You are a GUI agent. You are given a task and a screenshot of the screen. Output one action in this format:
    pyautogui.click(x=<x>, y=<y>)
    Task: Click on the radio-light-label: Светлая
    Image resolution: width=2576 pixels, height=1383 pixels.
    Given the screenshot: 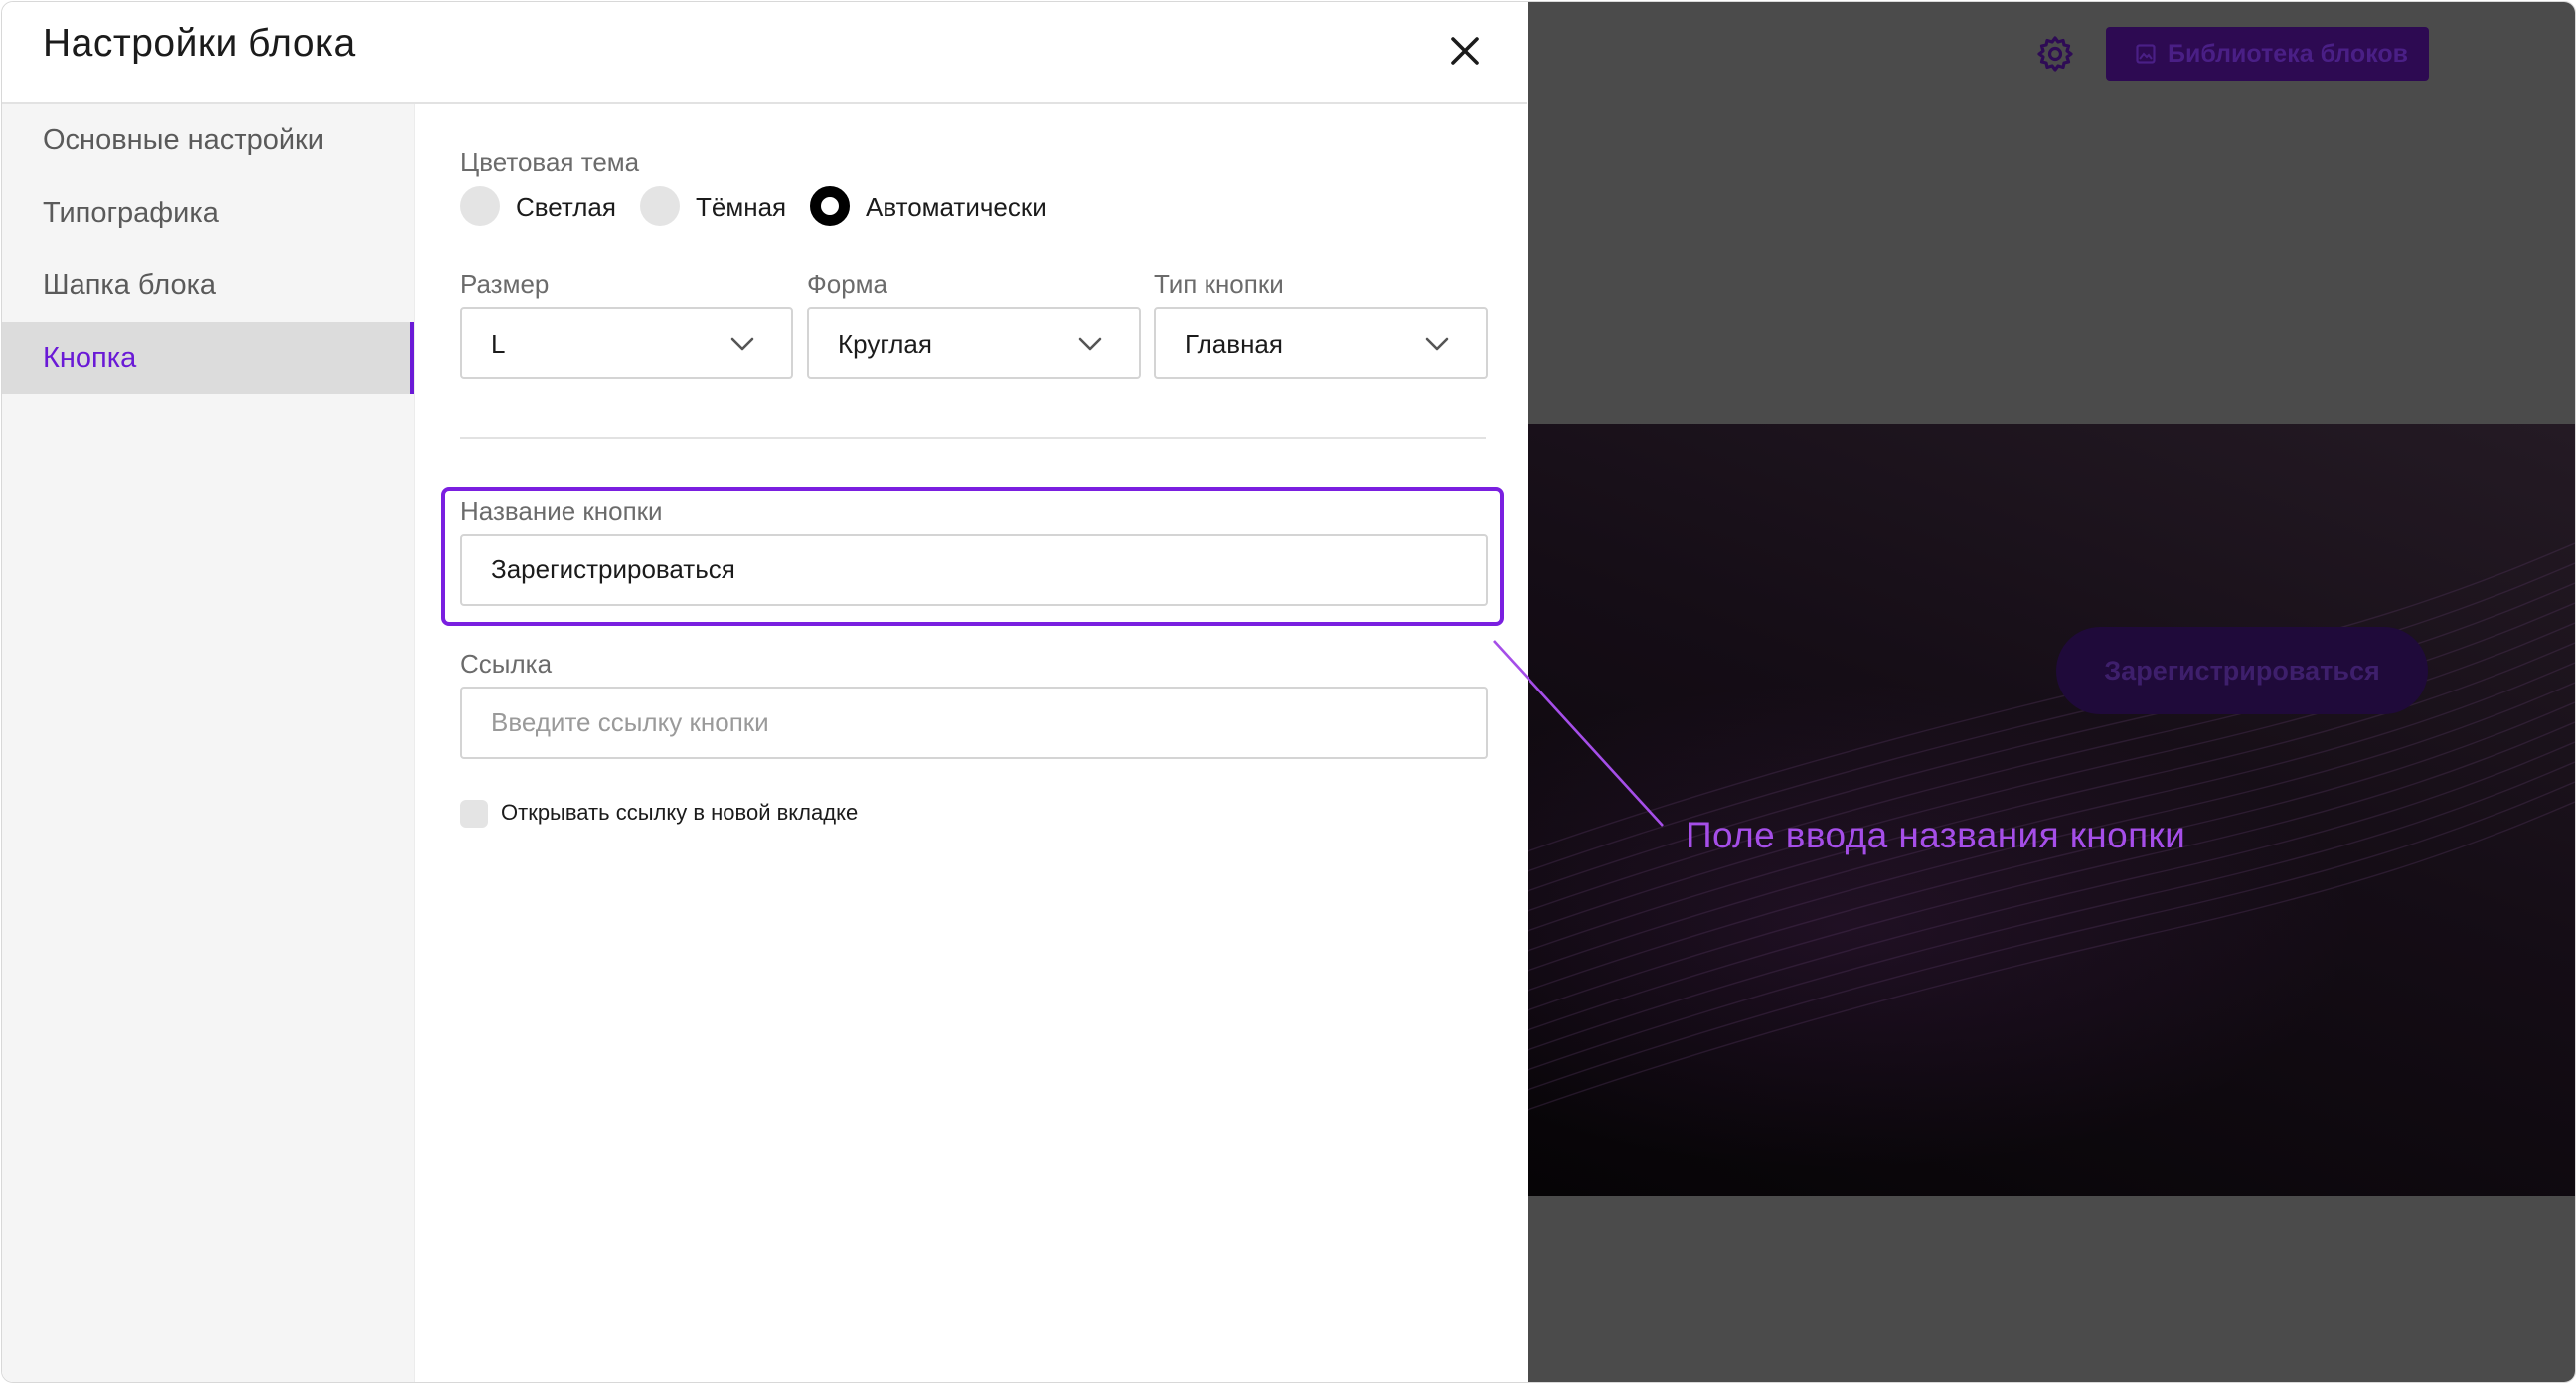 What is the action you would take?
    pyautogui.click(x=566, y=207)
    